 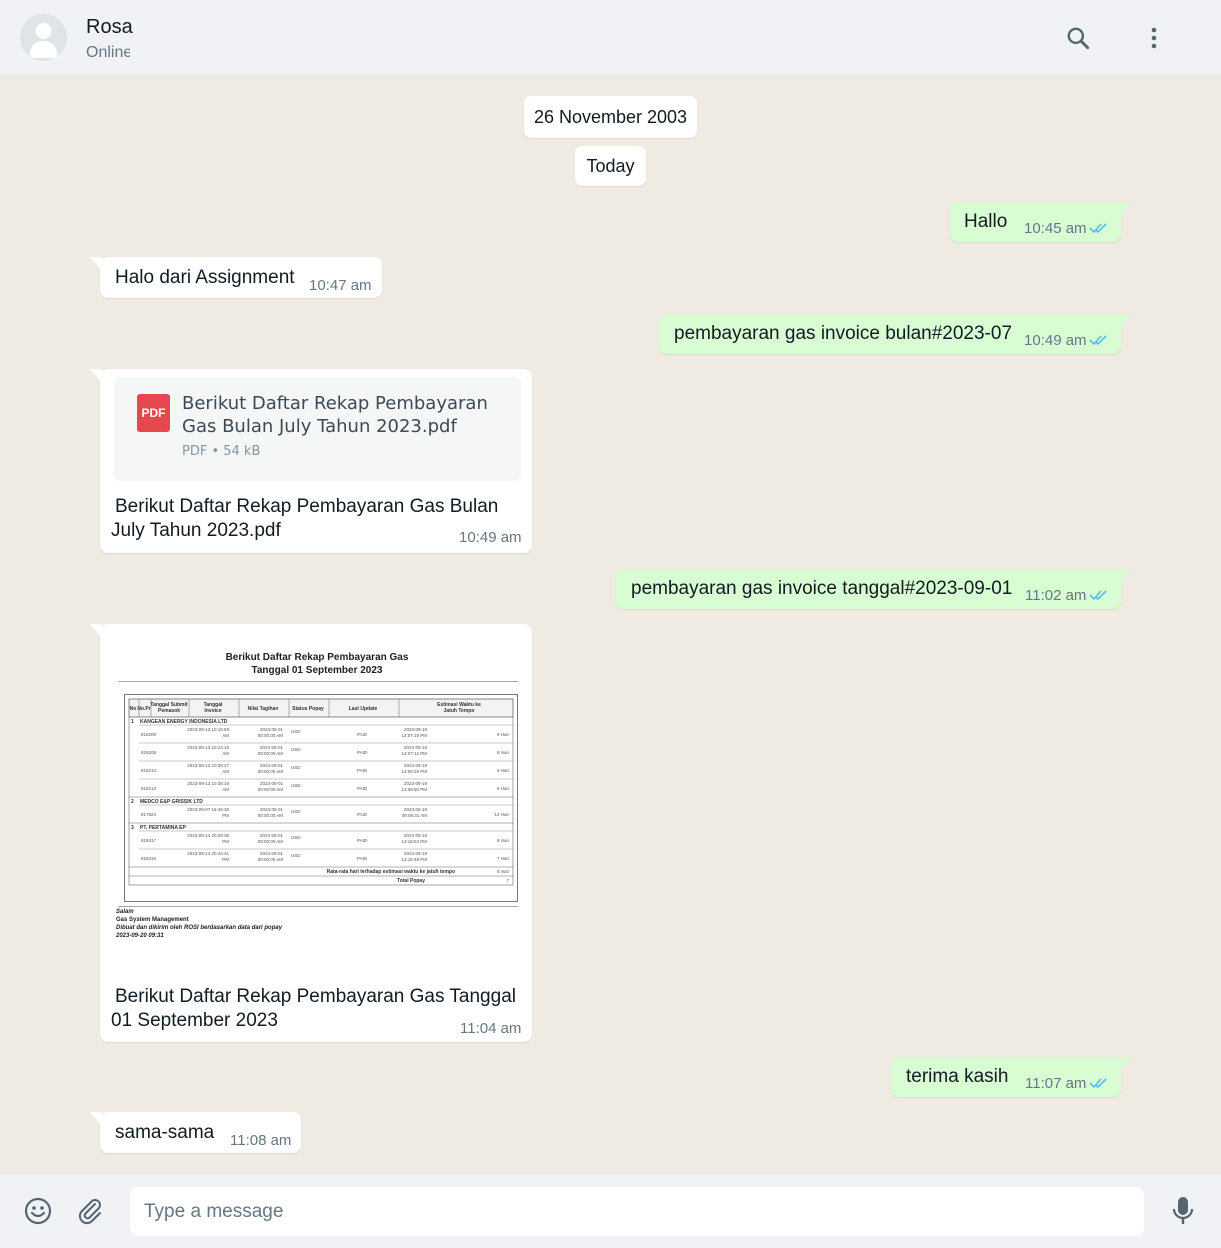 What do you see at coordinates (261, 1140) in the screenshot?
I see `message-time: 11:08 am` at bounding box center [261, 1140].